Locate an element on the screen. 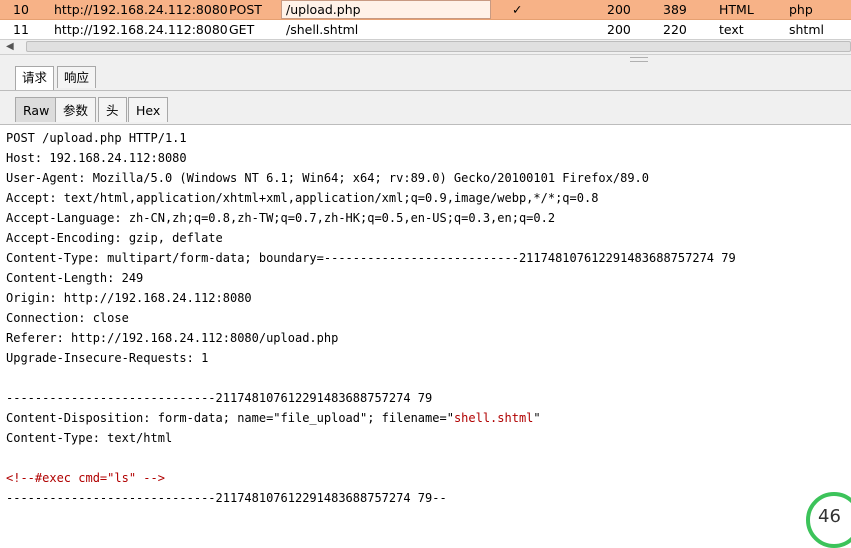 The height and width of the screenshot is (548, 851). tab-raw: Raw is located at coordinates (36, 109).